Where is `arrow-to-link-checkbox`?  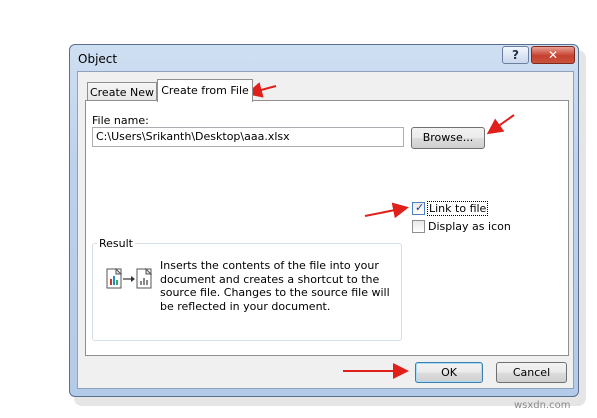 arrow-to-link-checkbox is located at coordinates (386, 210).